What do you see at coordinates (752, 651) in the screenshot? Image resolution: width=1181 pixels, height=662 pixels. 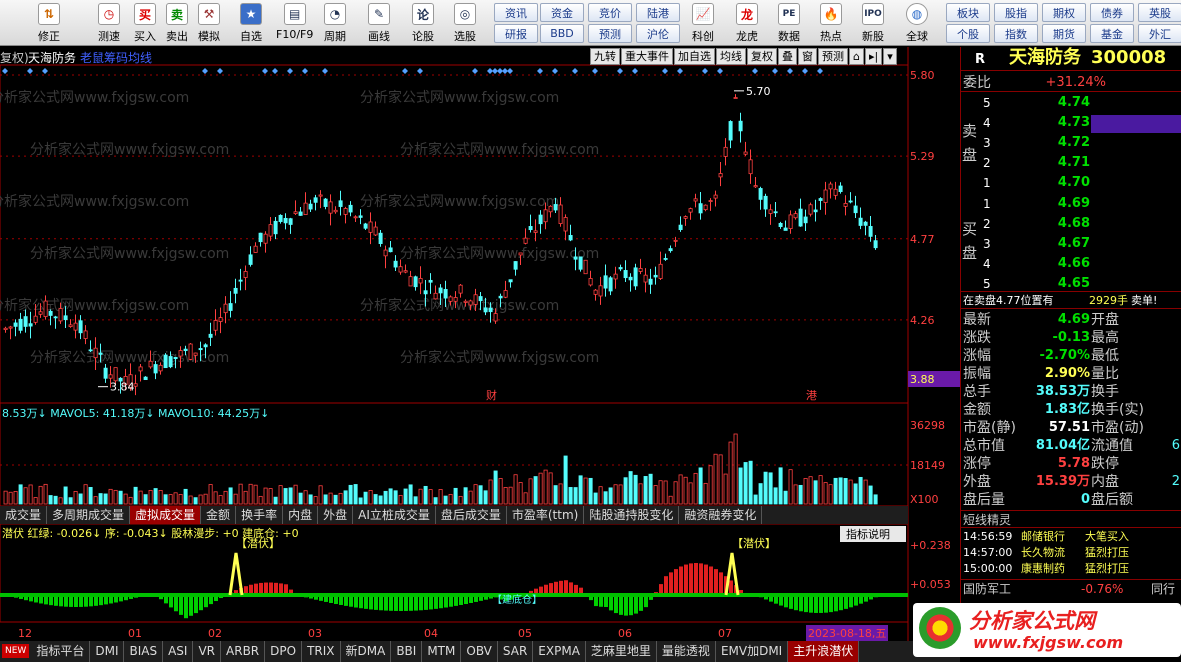 I see `indicator-tab-16: EMV加DMI` at bounding box center [752, 651].